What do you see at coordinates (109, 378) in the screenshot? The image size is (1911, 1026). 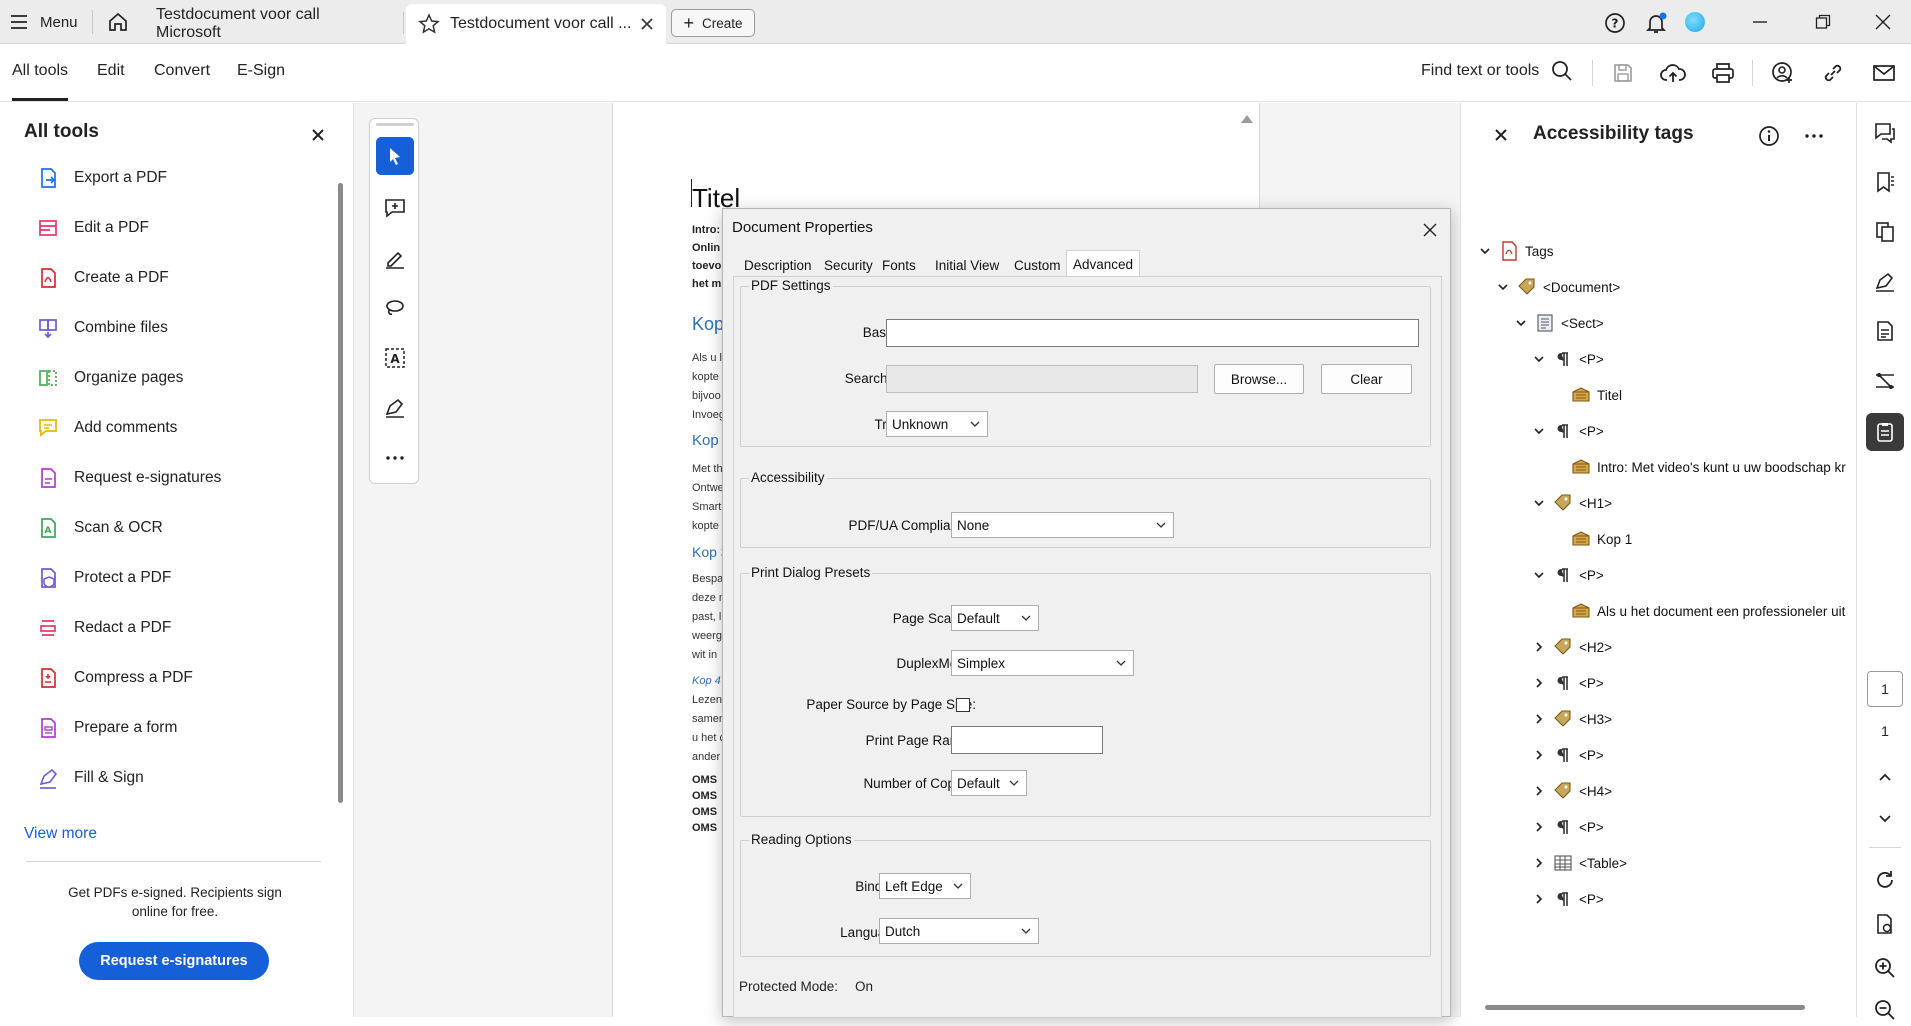 I see `tool-organize-pages: Organize pages` at bounding box center [109, 378].